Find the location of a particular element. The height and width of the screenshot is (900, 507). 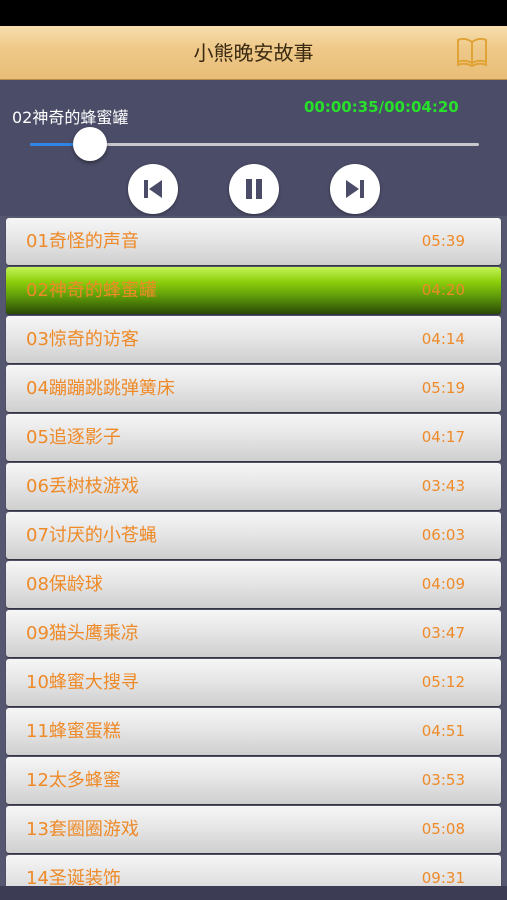

track-row: 09猫头鹰乘凉 03:47 is located at coordinates (253, 633).